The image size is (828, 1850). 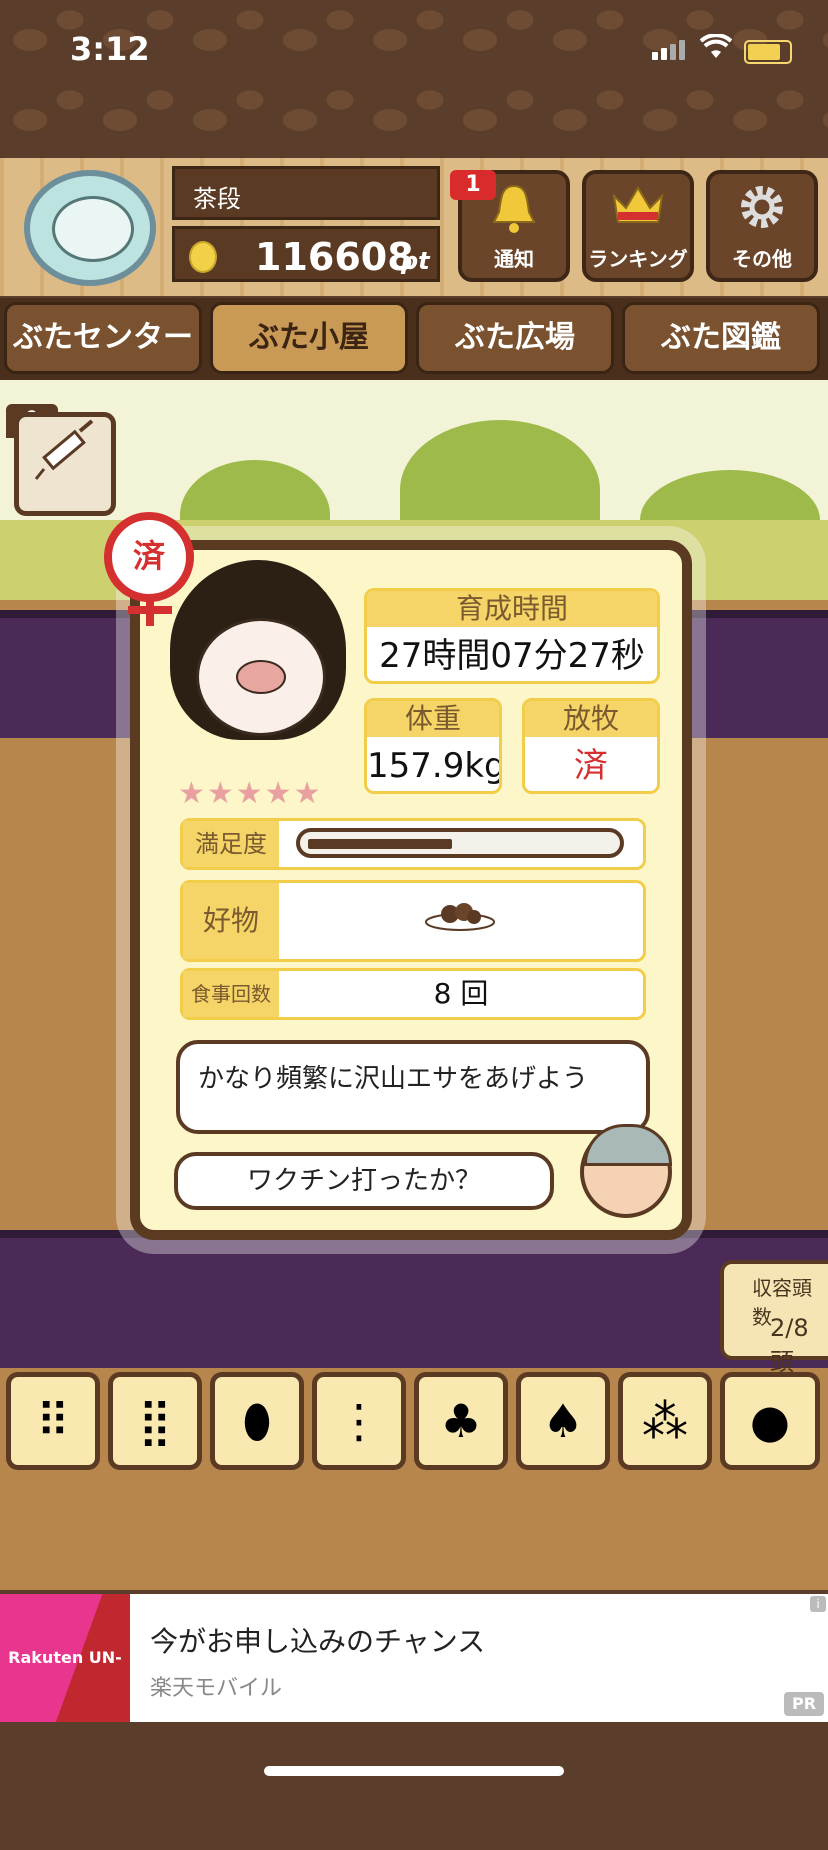 I want to click on settings-button: その他, so click(x=762, y=226).